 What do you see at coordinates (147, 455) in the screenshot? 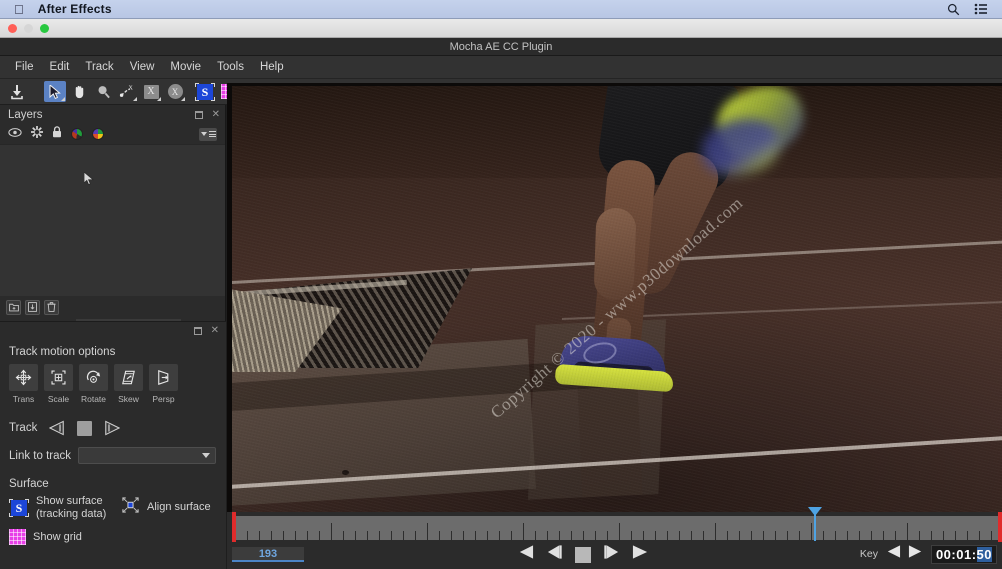
I see `link-to-track-dropdown` at bounding box center [147, 455].